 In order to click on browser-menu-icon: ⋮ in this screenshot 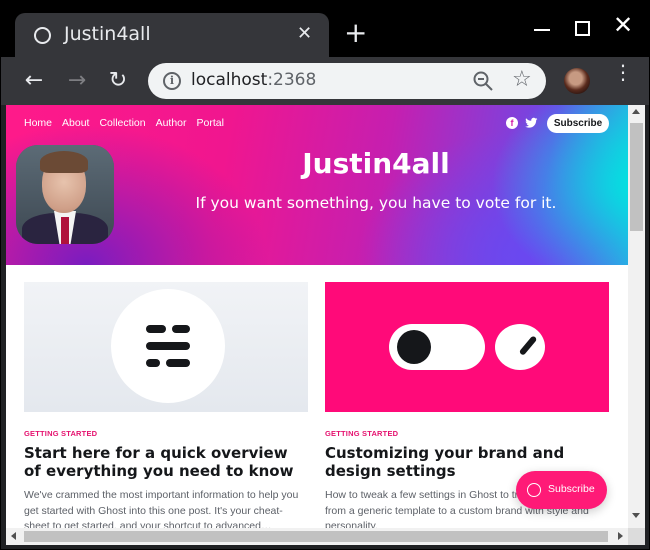, I will do `click(623, 72)`.